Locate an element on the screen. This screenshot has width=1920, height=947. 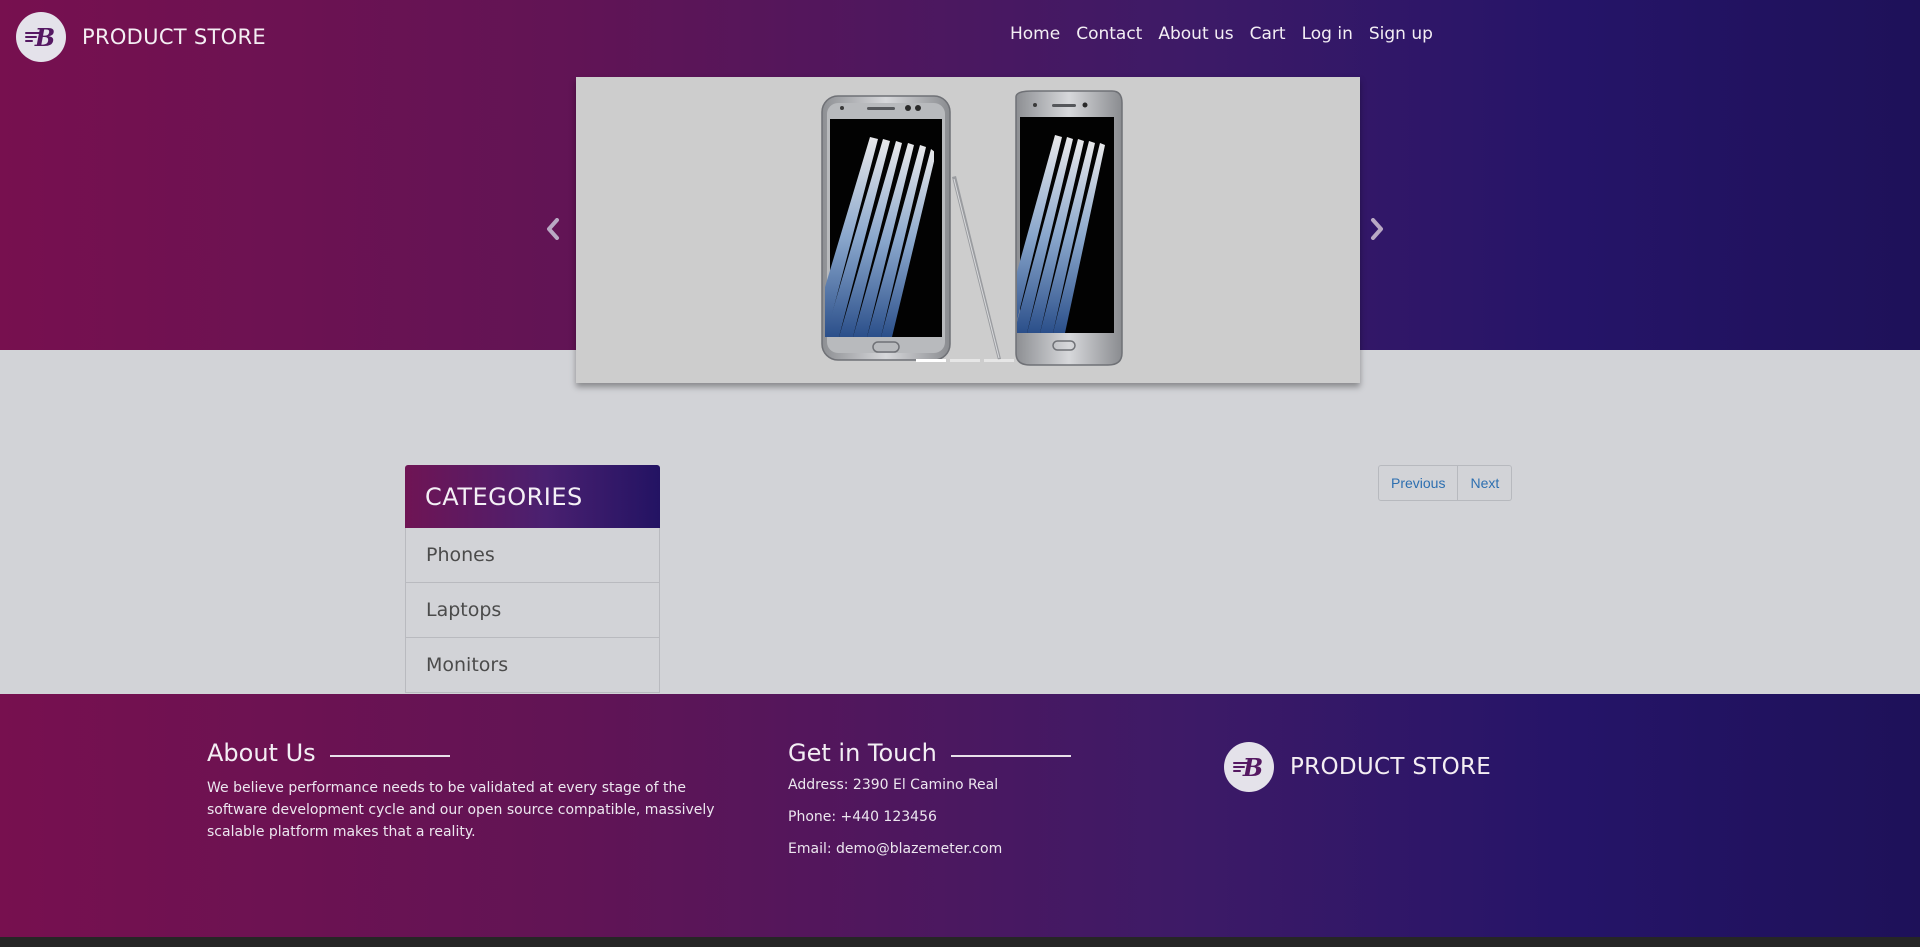
chevron-right-icon is located at coordinates (1377, 229).